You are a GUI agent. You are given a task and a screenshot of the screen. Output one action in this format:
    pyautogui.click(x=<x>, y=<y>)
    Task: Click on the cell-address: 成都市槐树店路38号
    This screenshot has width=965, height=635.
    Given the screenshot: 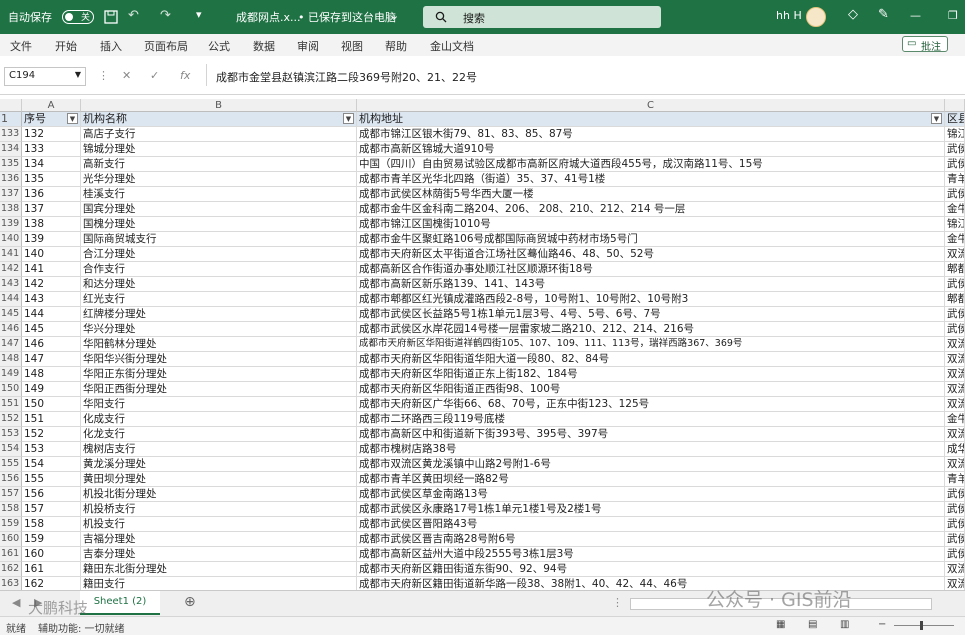 What is the action you would take?
    pyautogui.click(x=651, y=449)
    